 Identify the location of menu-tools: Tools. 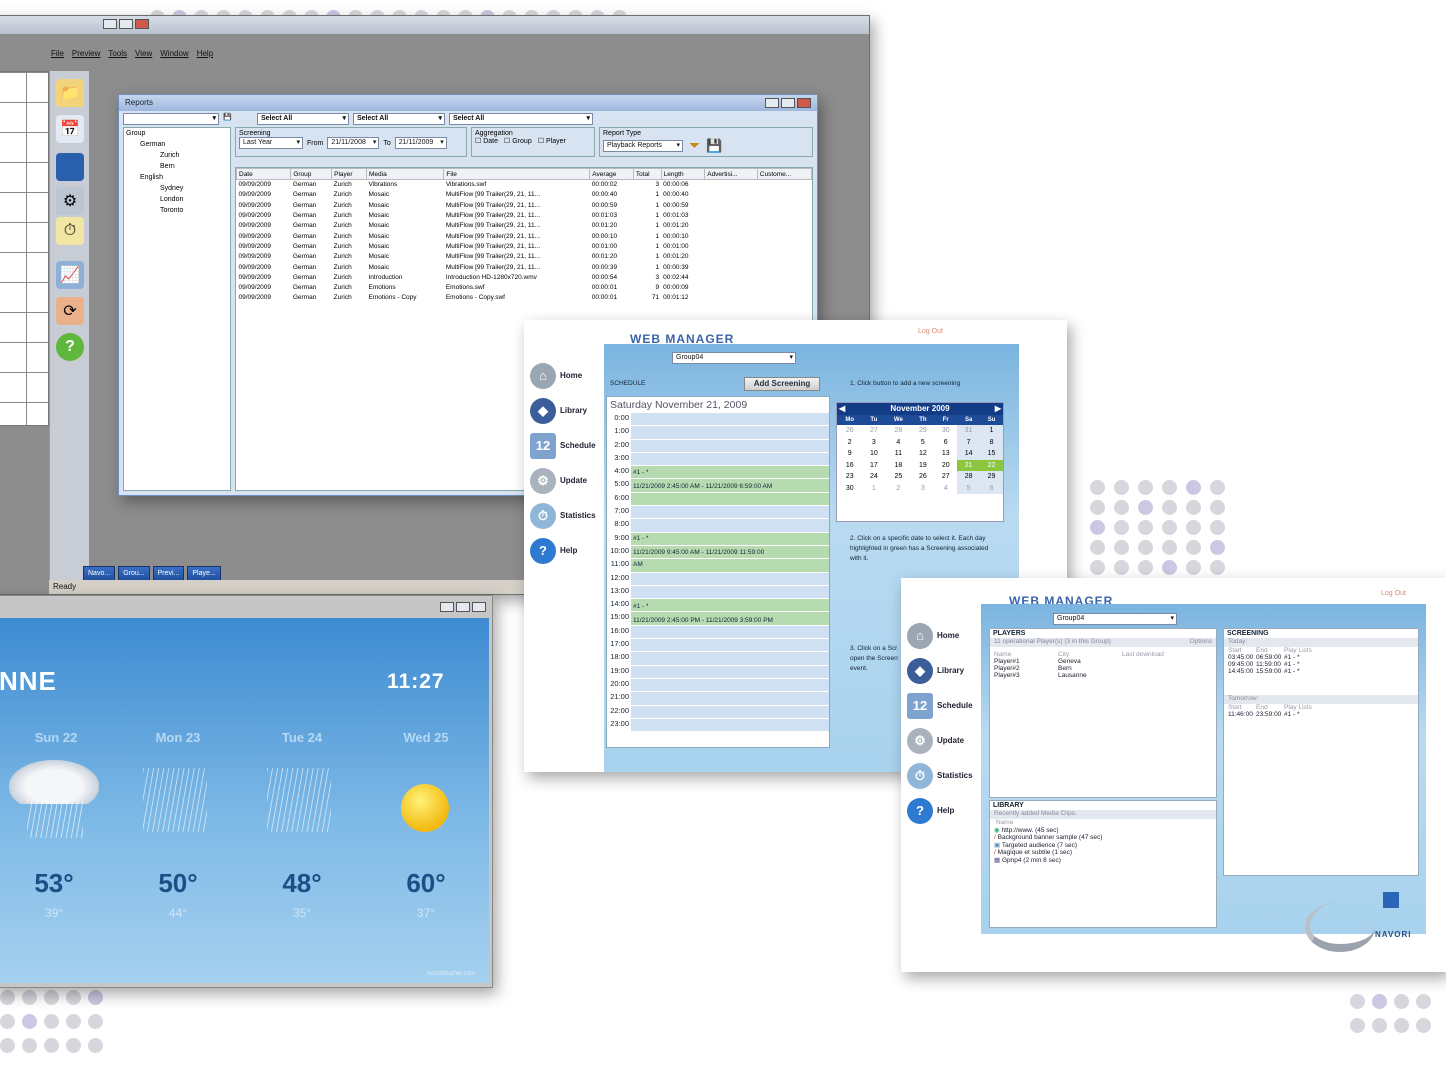
(117, 56).